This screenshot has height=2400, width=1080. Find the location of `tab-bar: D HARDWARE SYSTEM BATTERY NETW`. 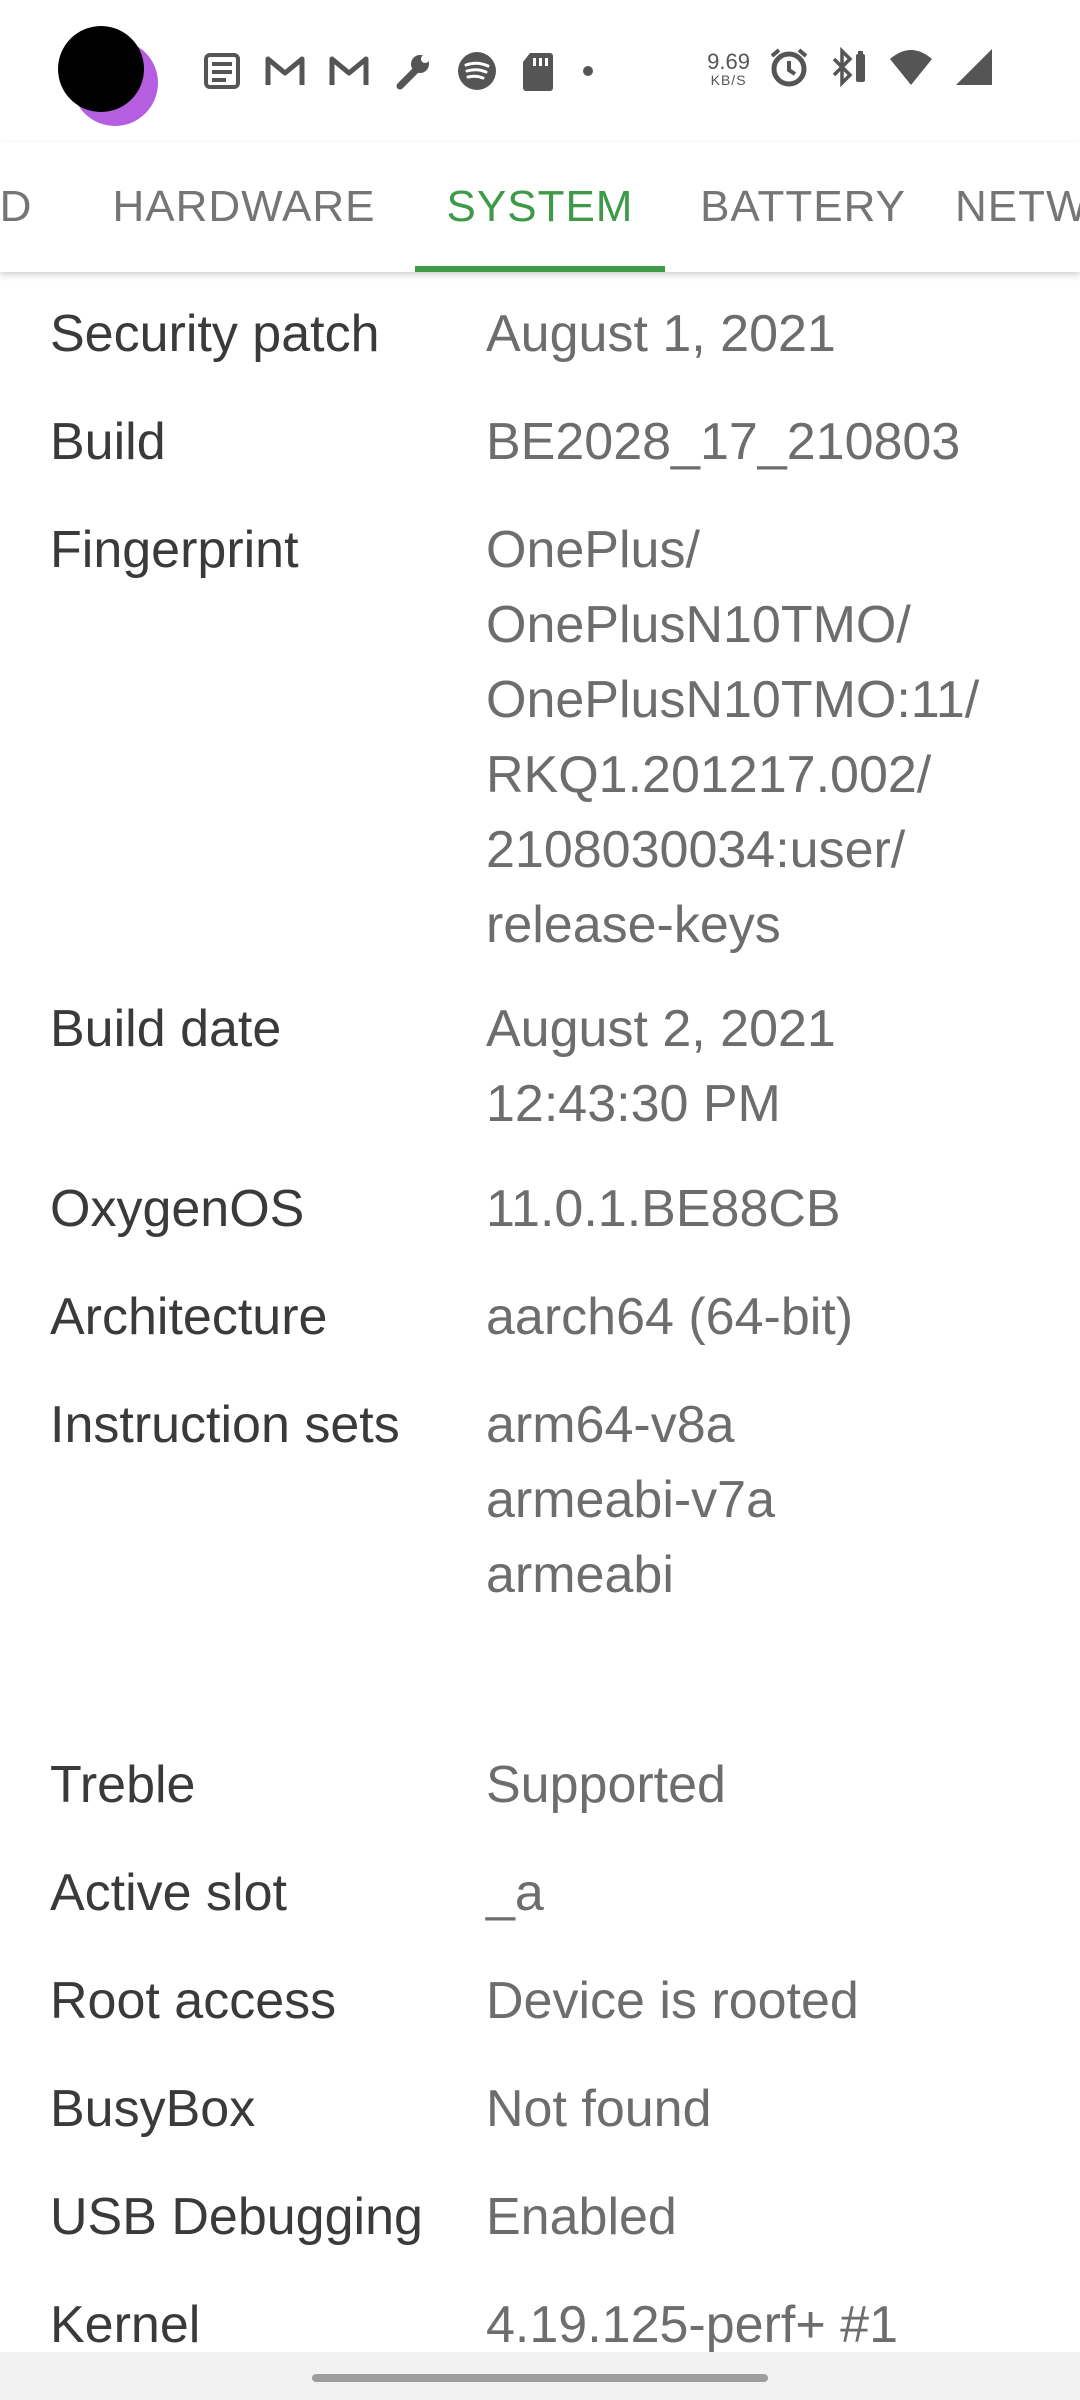

tab-bar: D HARDWARE SYSTEM BATTERY NETW is located at coordinates (540, 207).